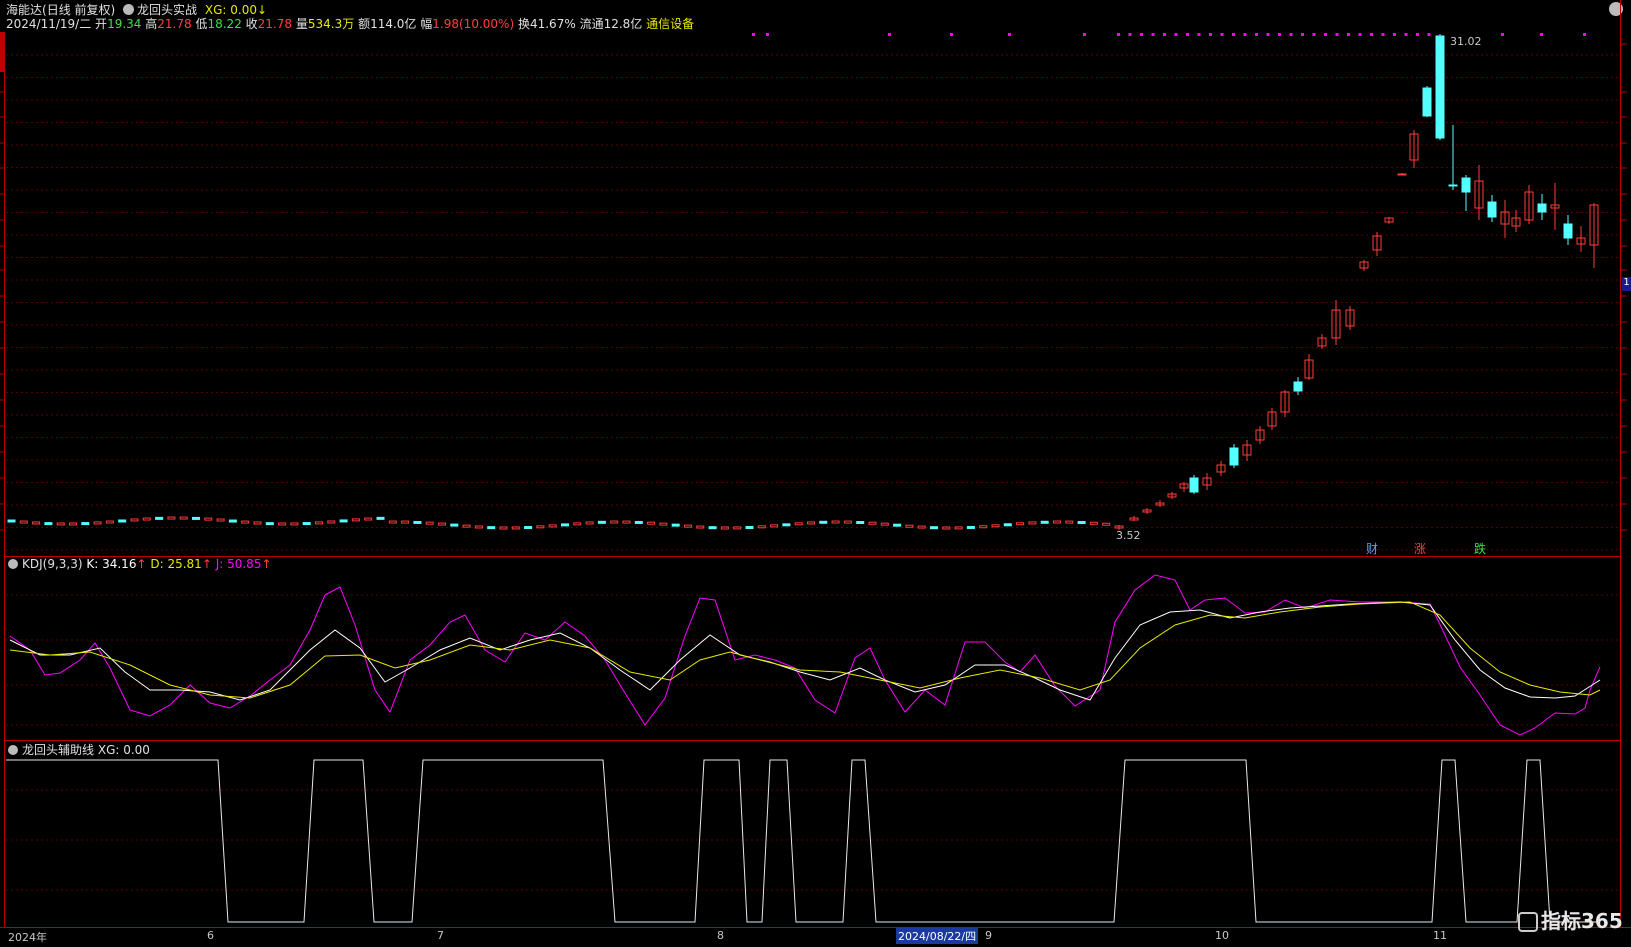 The height and width of the screenshot is (947, 1631). I want to click on volume-label: 量, so click(301, 24).